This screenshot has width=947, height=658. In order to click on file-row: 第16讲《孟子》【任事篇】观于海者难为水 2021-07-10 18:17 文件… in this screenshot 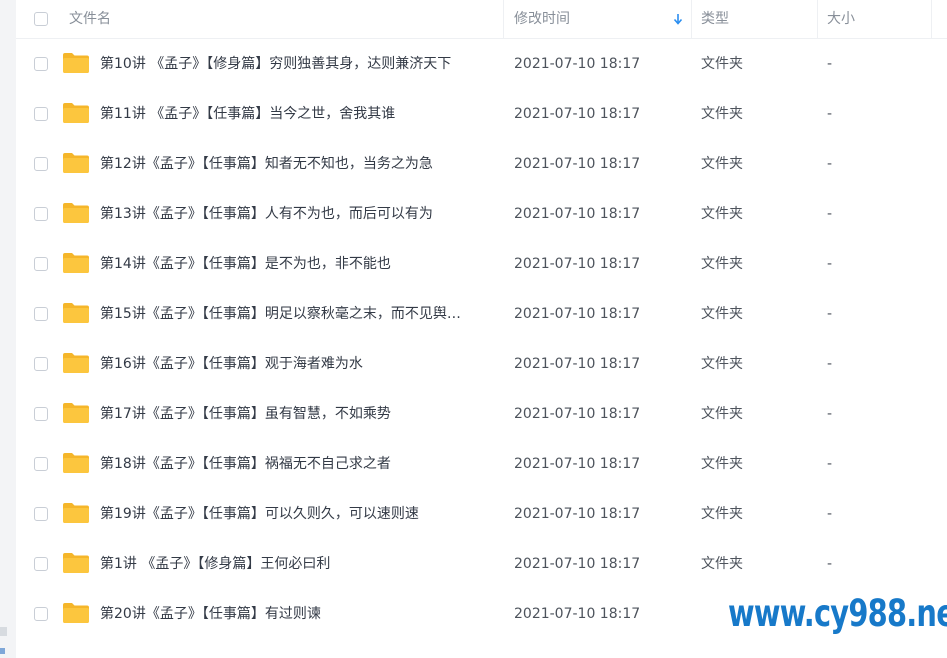, I will do `click(481, 364)`.